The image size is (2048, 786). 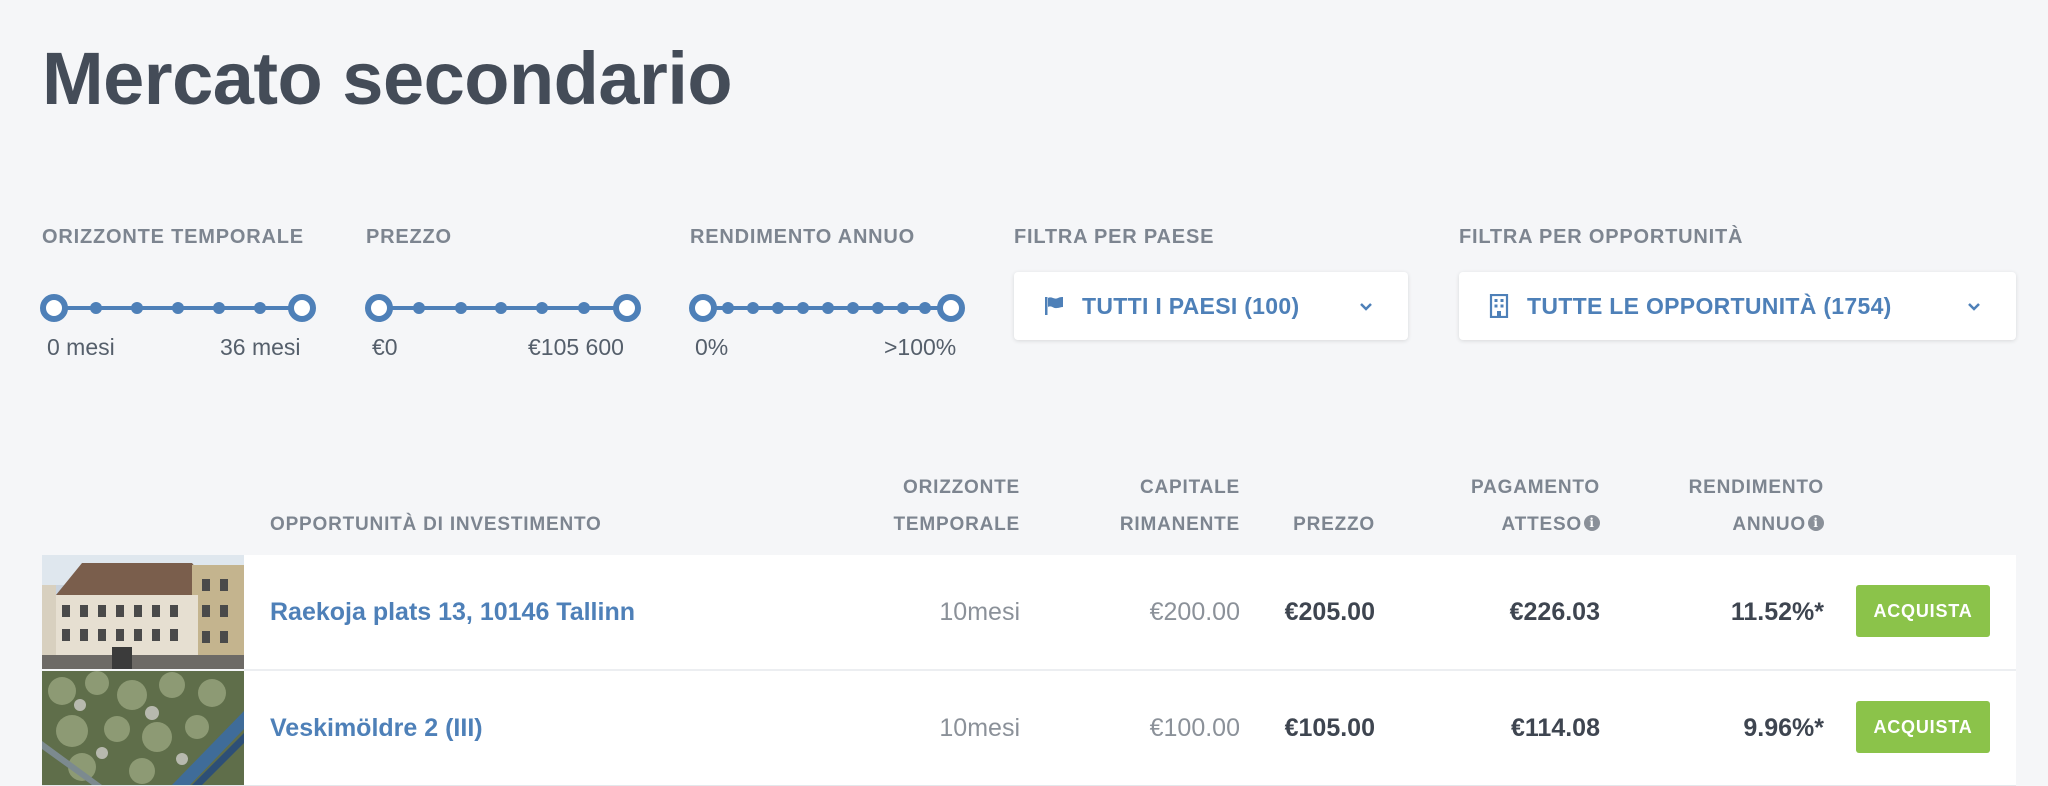 I want to click on header-horizon: ORIZZONTE TEMPORALE, so click(x=920, y=506).